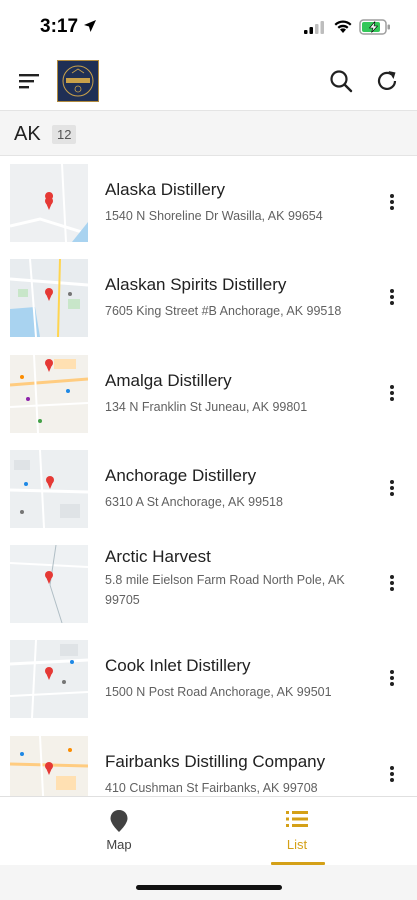 This screenshot has height=900, width=417. I want to click on status-time: 3:17, so click(59, 26).